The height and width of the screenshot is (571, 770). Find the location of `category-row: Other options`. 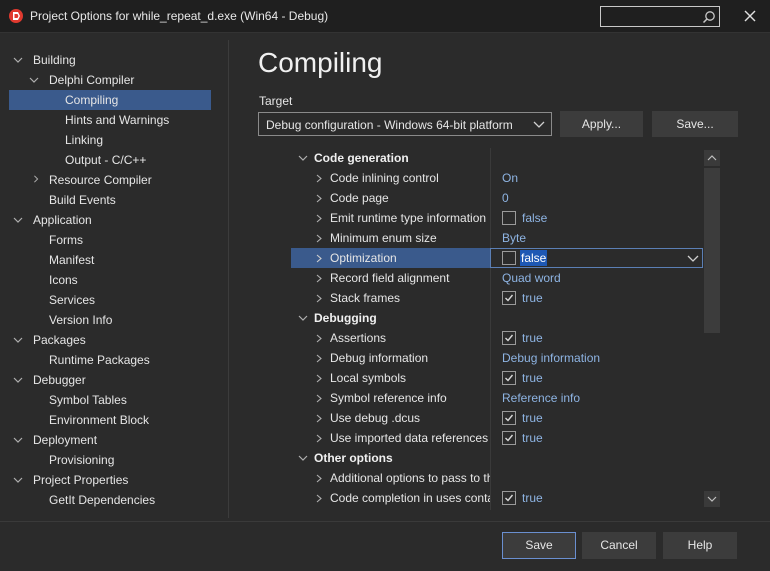

category-row: Other options is located at coordinates (497, 458).